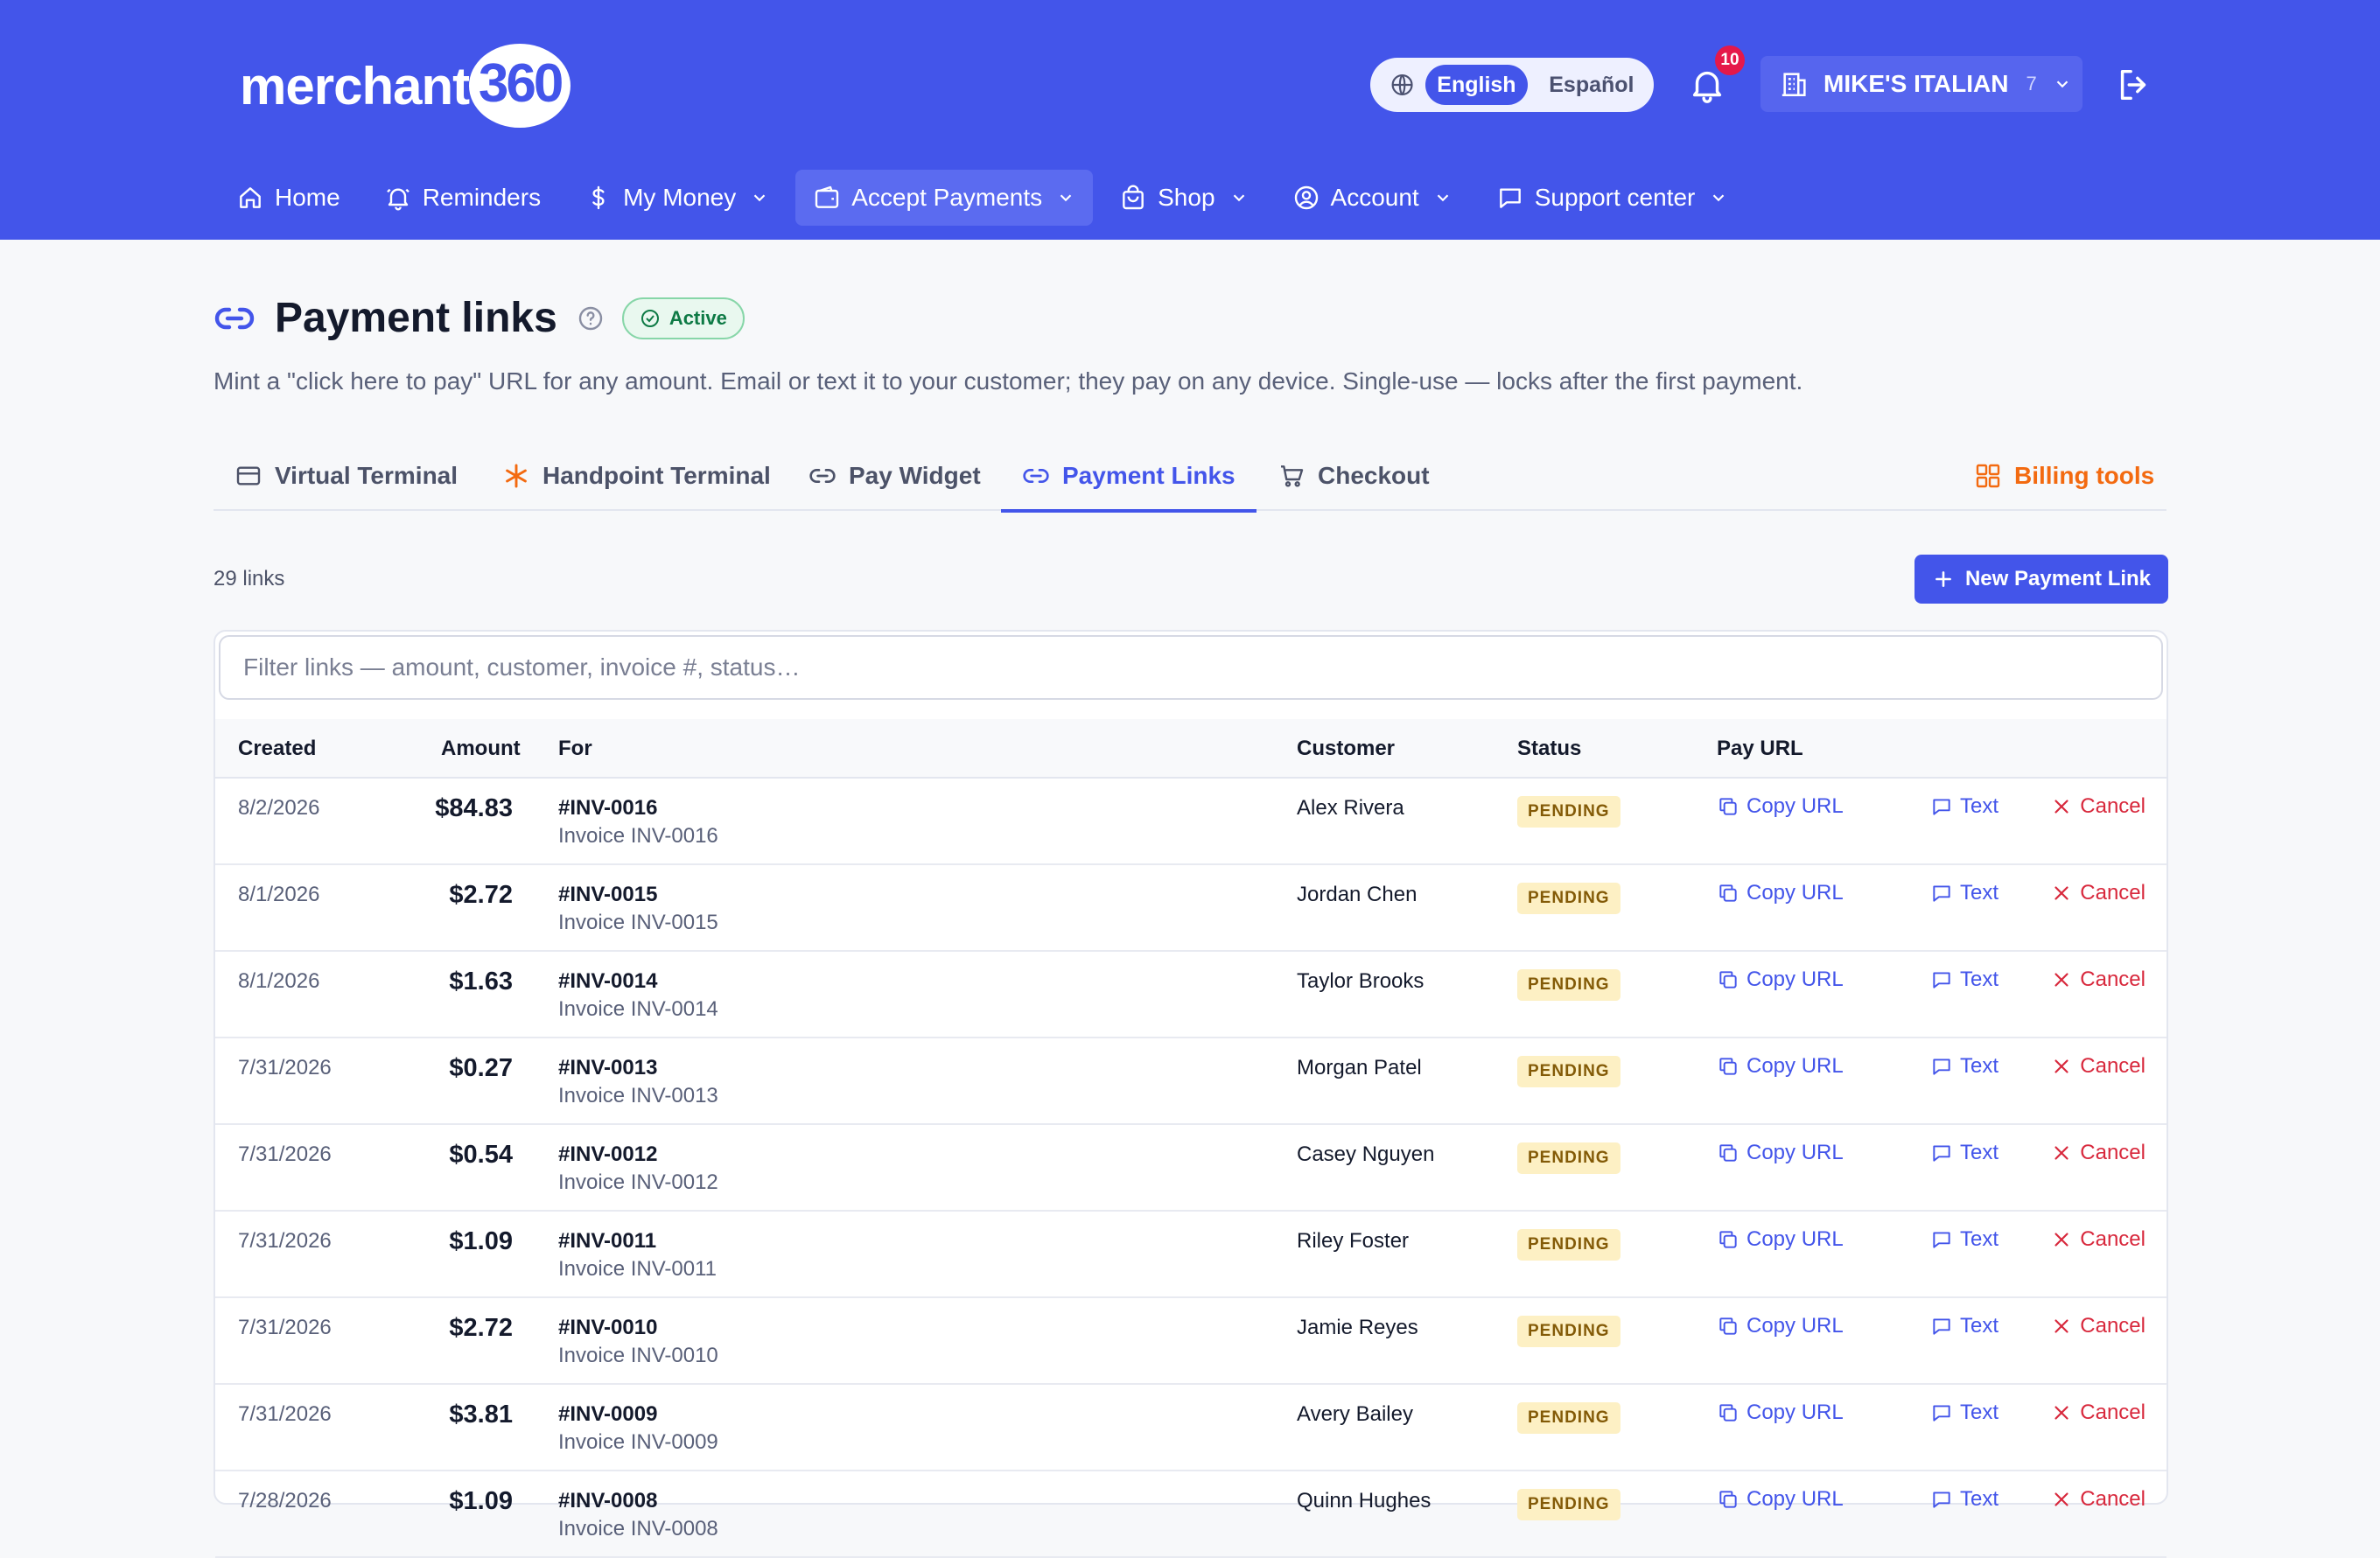 This screenshot has width=2380, height=1558. Describe the element at coordinates (481, 1155) in the screenshot. I see `amount: $0.54` at that location.